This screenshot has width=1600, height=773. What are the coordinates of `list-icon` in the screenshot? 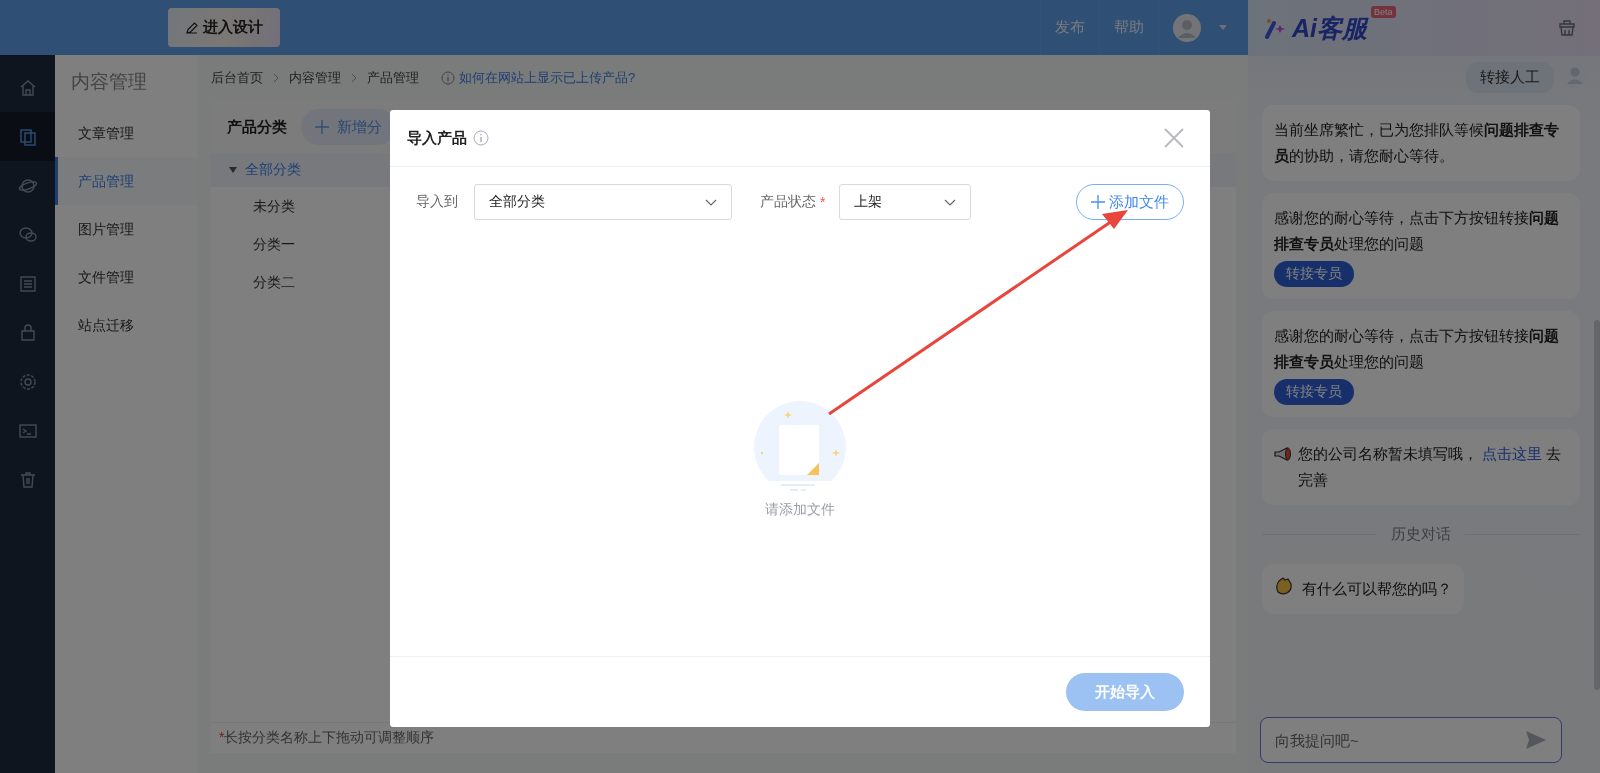 It's located at (27, 283).